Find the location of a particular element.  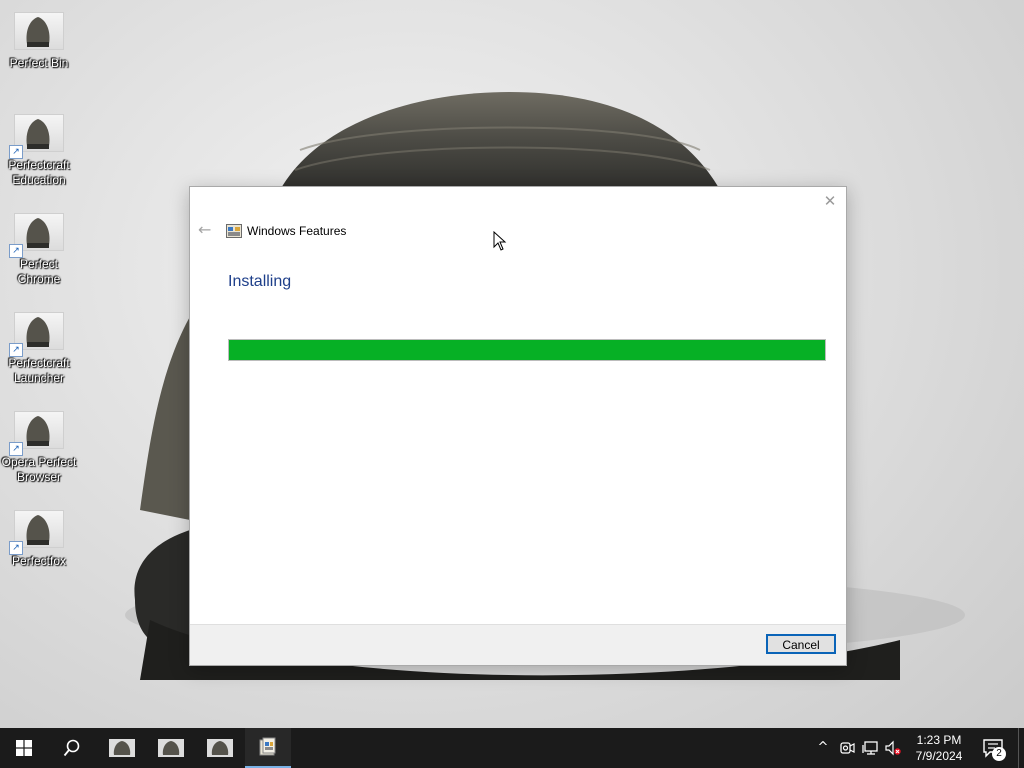

show-desktop-button is located at coordinates (1021, 748).